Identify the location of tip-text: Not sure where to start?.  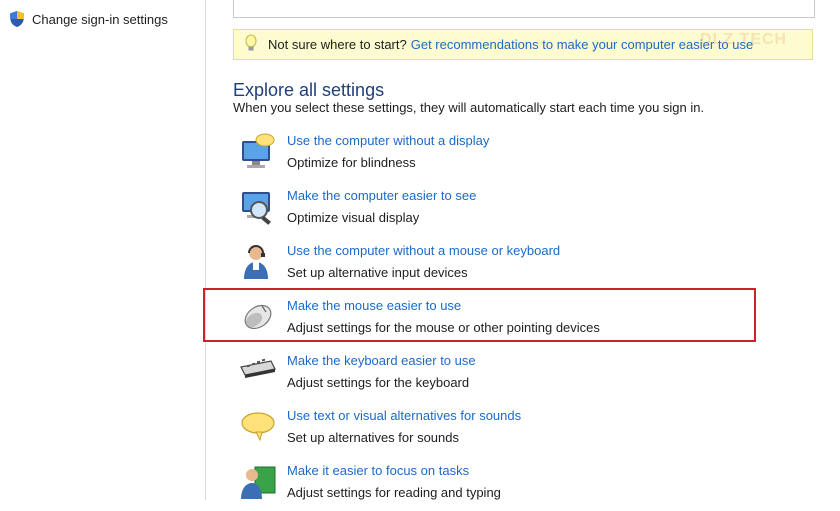
(337, 44).